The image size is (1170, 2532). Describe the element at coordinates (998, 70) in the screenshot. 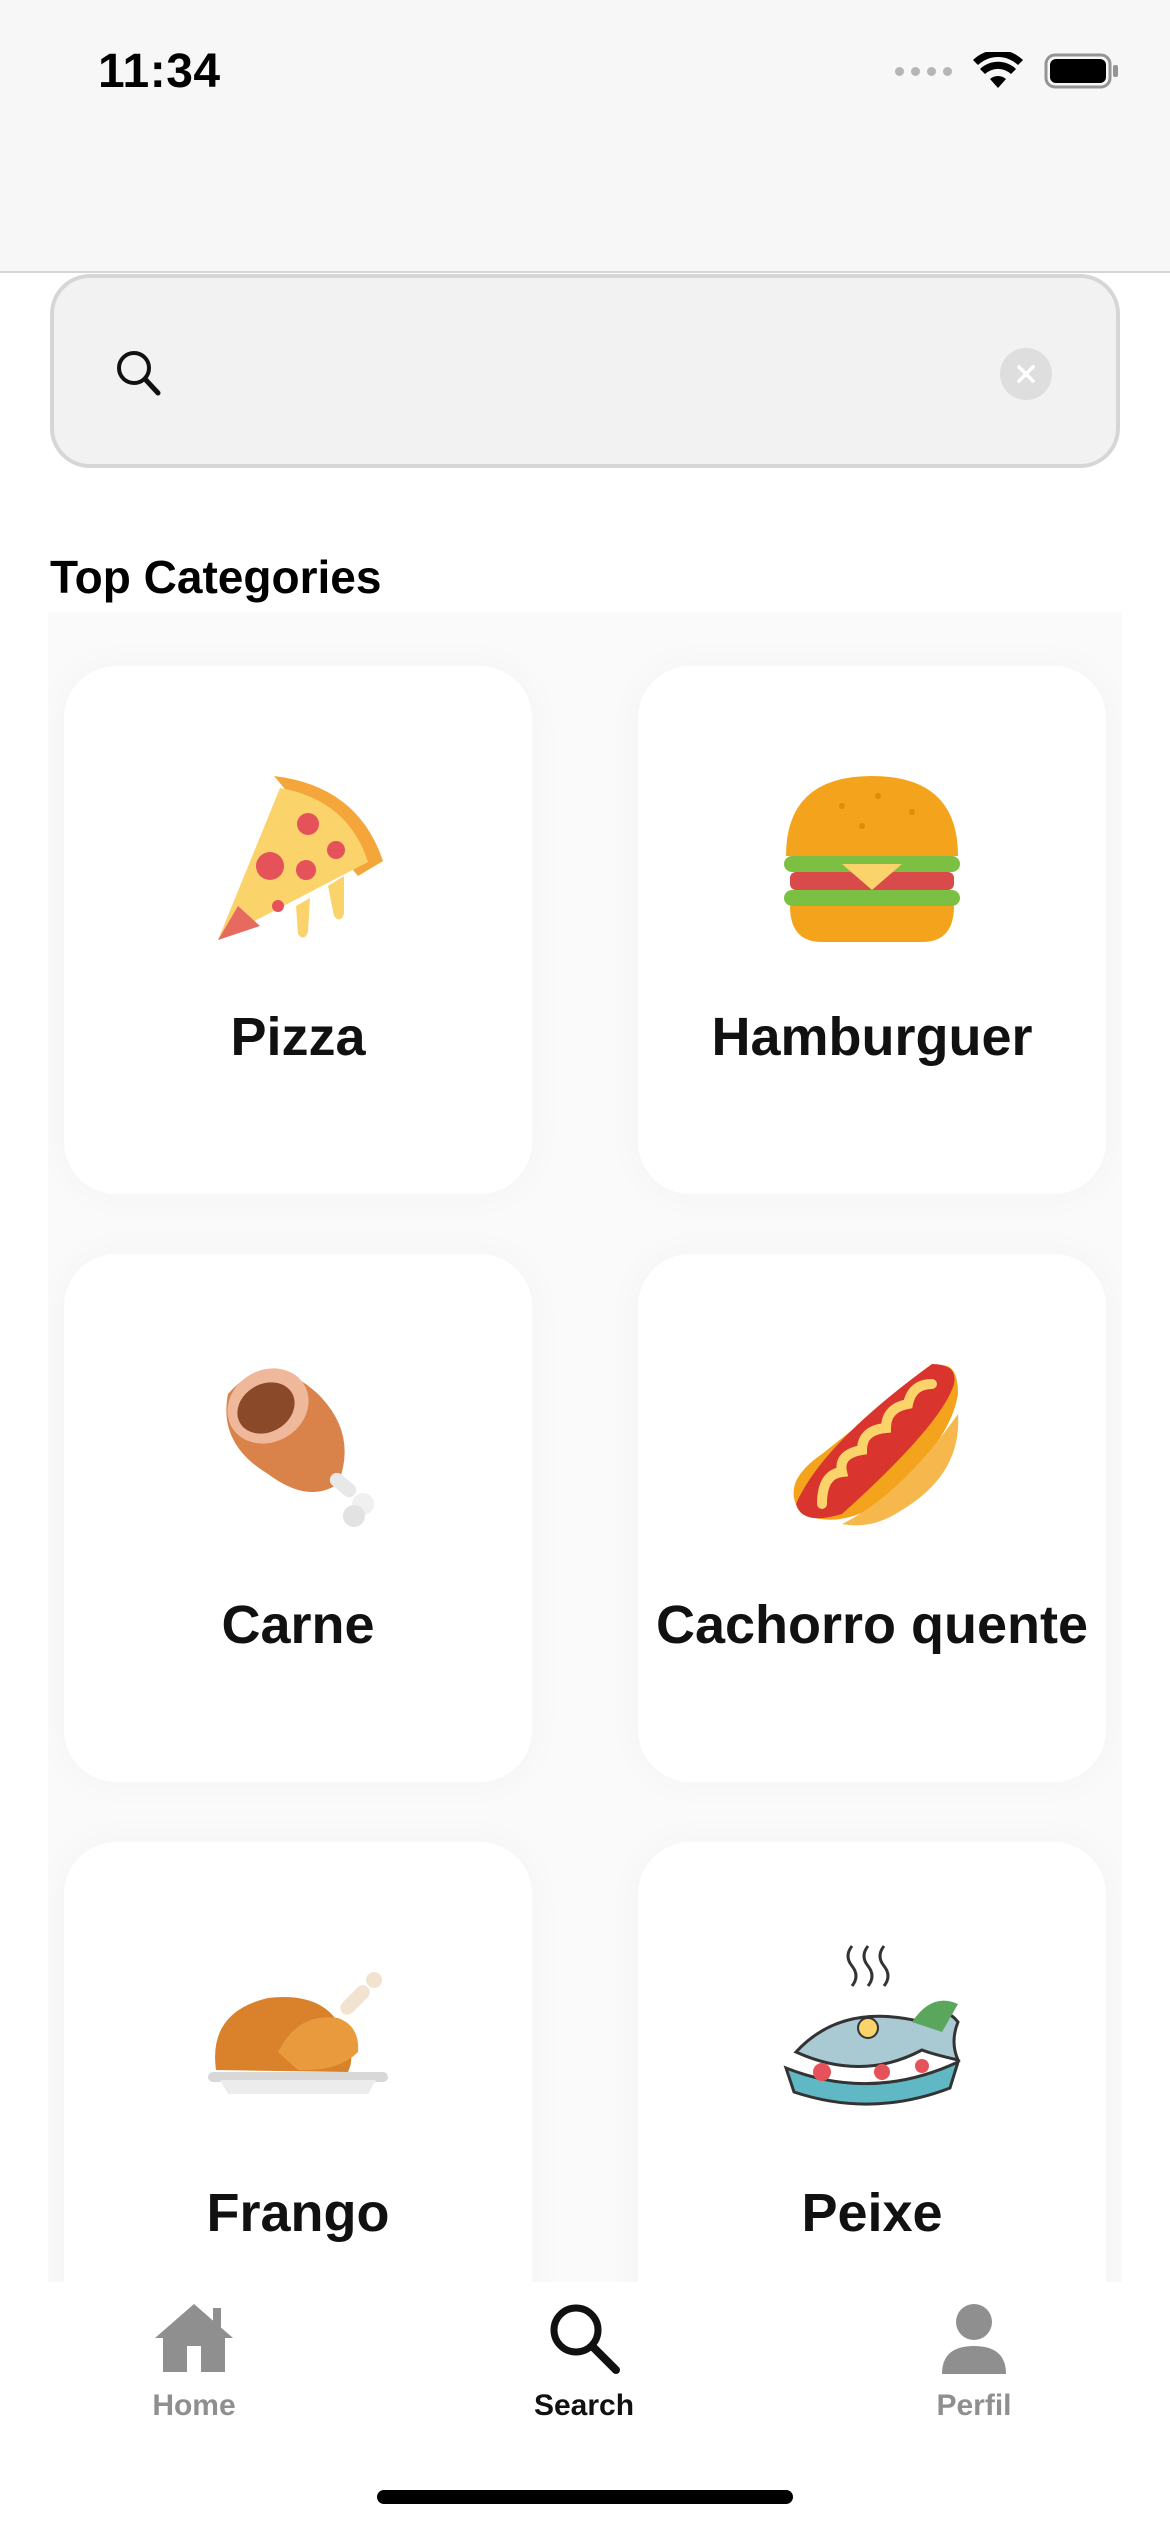

I see `wifi-icon` at that location.